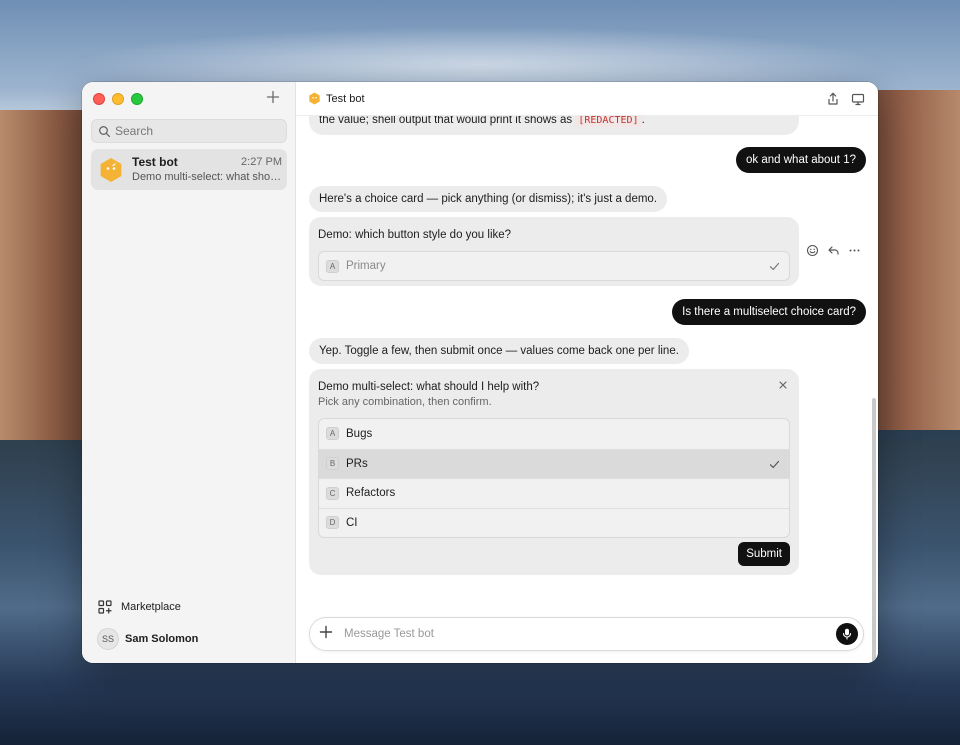 The image size is (960, 745). Describe the element at coordinates (579, 634) in the screenshot. I see `message-input` at that location.